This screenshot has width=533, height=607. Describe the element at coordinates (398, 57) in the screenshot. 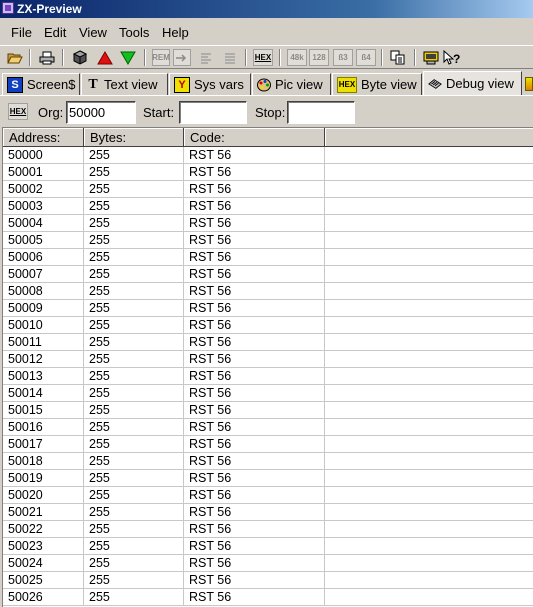

I see `copy-icon` at that location.